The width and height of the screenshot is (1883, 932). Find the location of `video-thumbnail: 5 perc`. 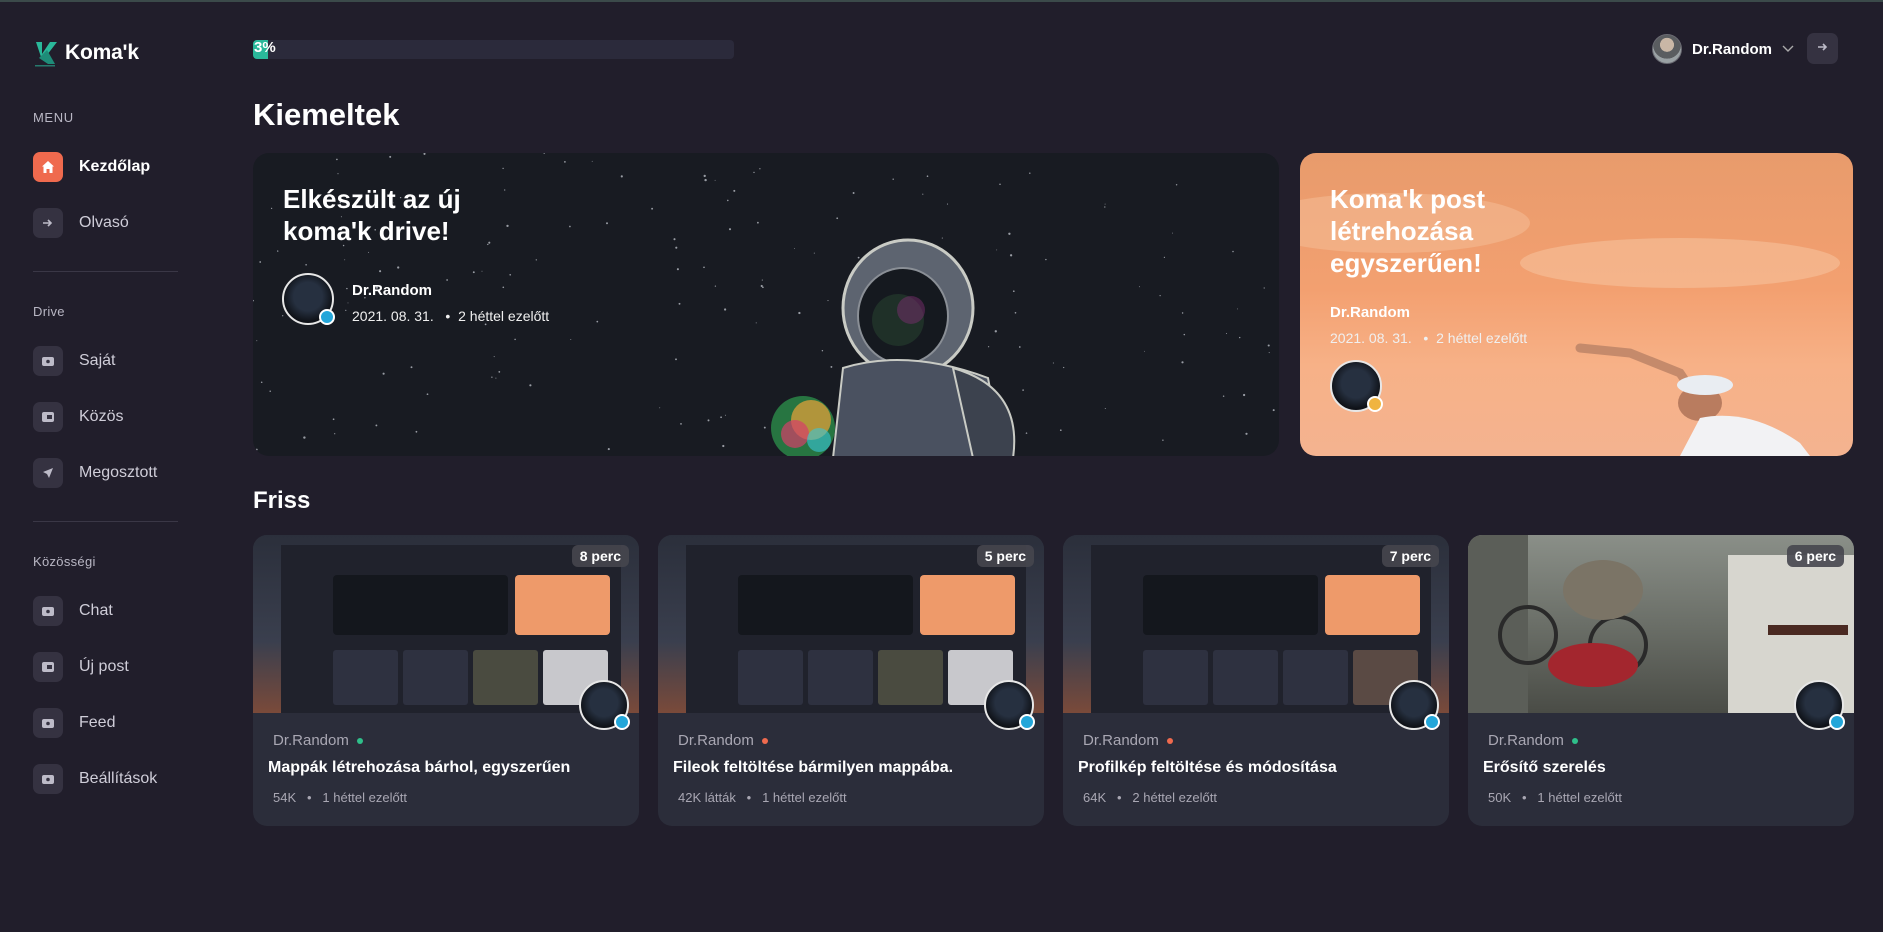

video-thumbnail: 5 perc is located at coordinates (851, 624).